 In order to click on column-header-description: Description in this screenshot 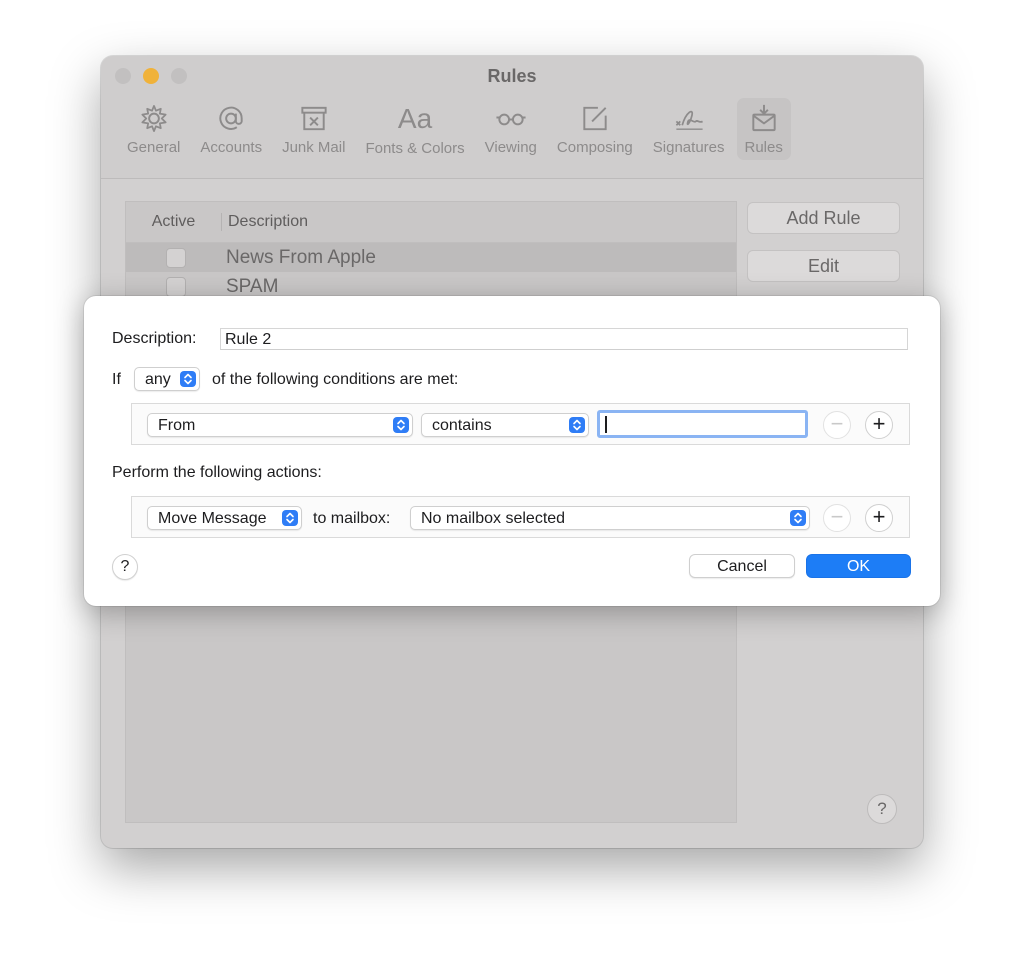, I will do `click(479, 222)`.